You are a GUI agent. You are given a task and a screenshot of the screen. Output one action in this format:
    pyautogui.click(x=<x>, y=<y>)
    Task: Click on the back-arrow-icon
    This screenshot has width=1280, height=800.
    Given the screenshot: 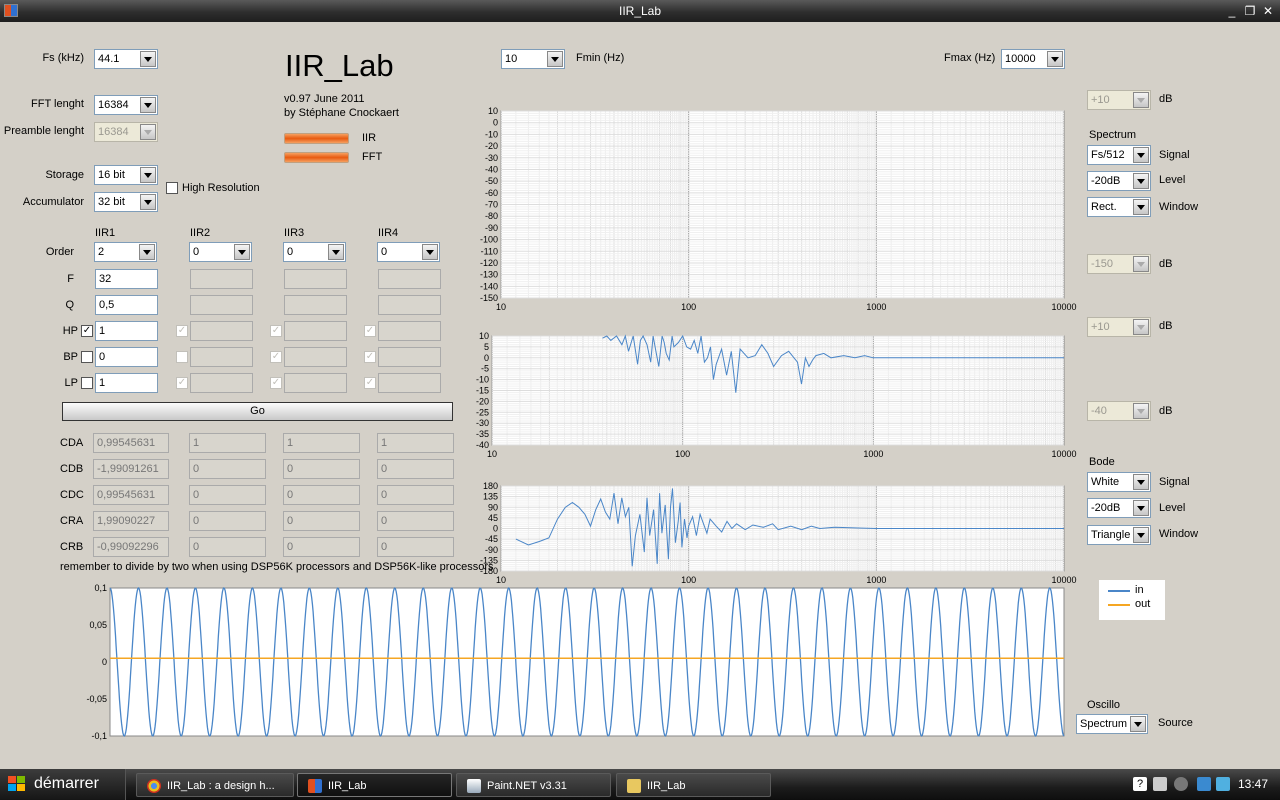 What is the action you would take?
    pyautogui.click(x=1181, y=784)
    